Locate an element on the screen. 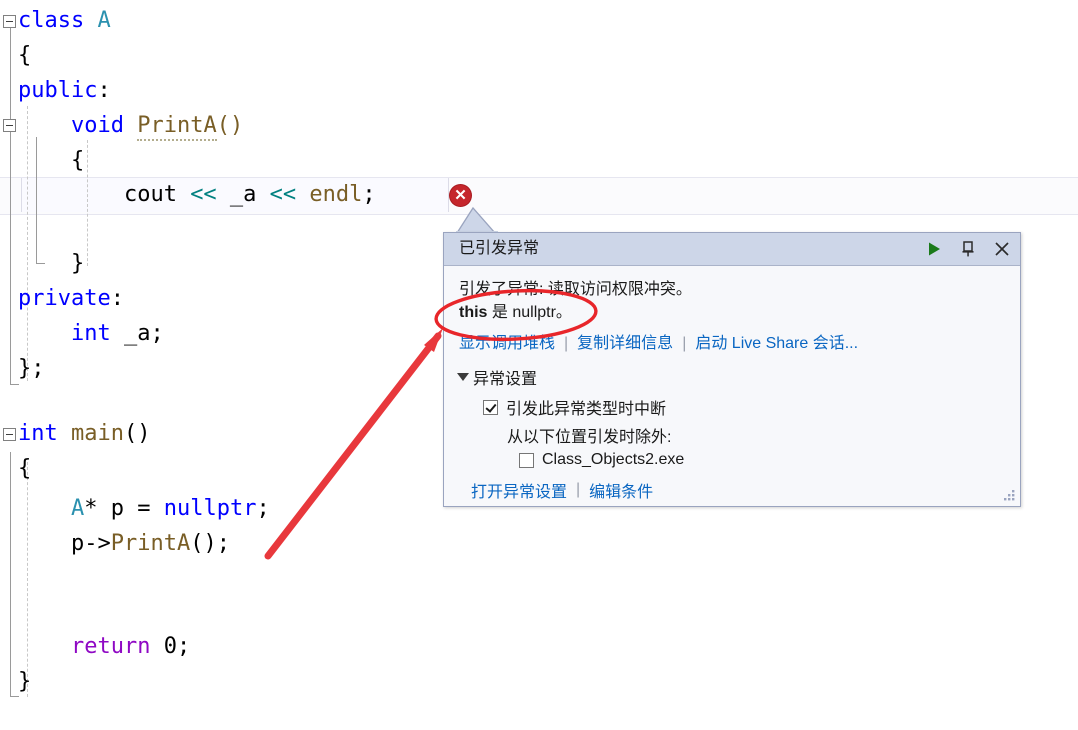  code-line-current: cout << _a << endl; is located at coordinates (539, 195).